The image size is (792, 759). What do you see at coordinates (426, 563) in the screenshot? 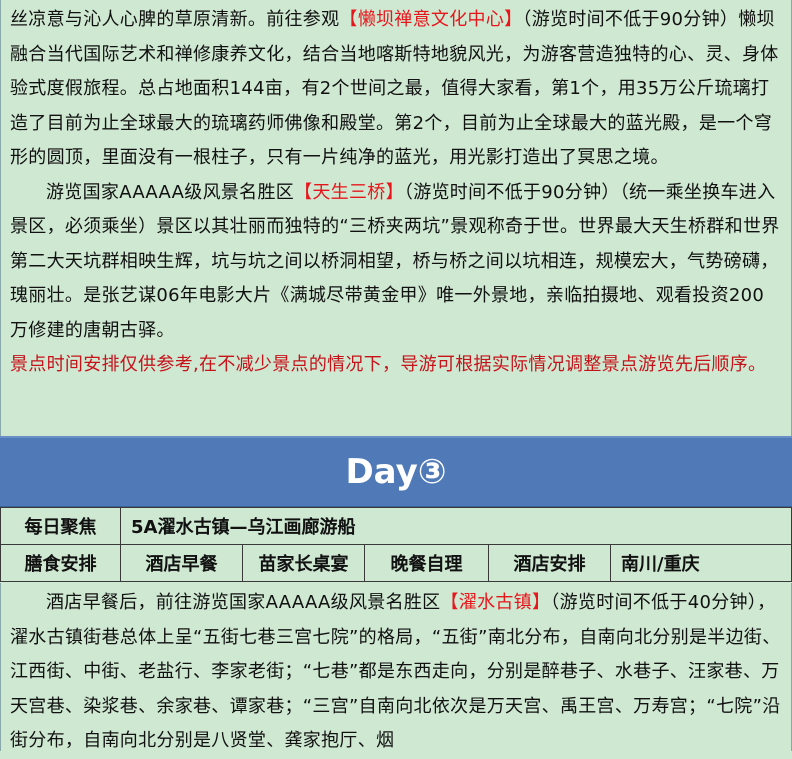
I see `dinner-value: 晚餐自理` at bounding box center [426, 563].